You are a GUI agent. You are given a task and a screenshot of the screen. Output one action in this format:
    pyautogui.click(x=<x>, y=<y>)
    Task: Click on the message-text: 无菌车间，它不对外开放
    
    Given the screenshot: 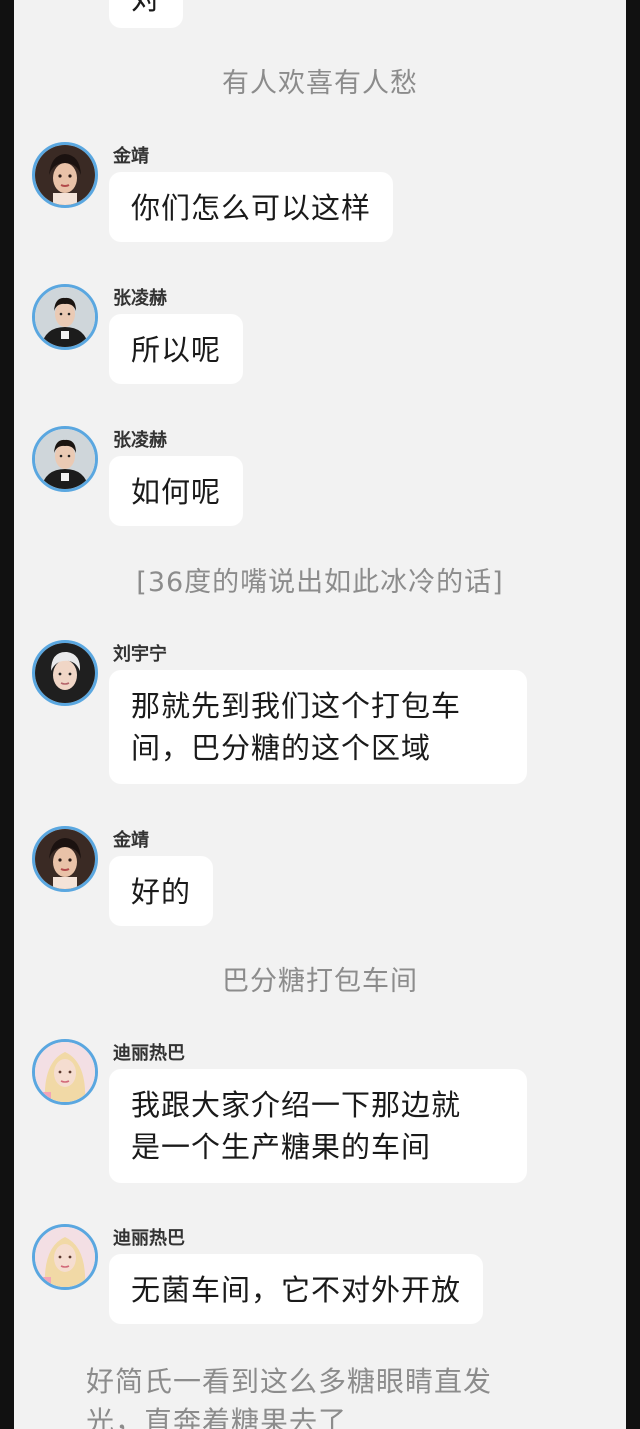 What is the action you would take?
    pyautogui.click(x=296, y=1290)
    